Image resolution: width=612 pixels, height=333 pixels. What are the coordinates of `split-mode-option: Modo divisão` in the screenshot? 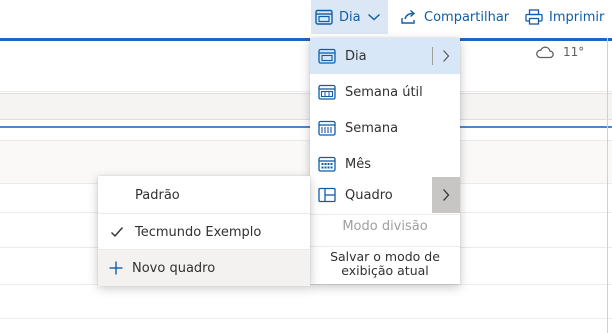 It's located at (385, 226).